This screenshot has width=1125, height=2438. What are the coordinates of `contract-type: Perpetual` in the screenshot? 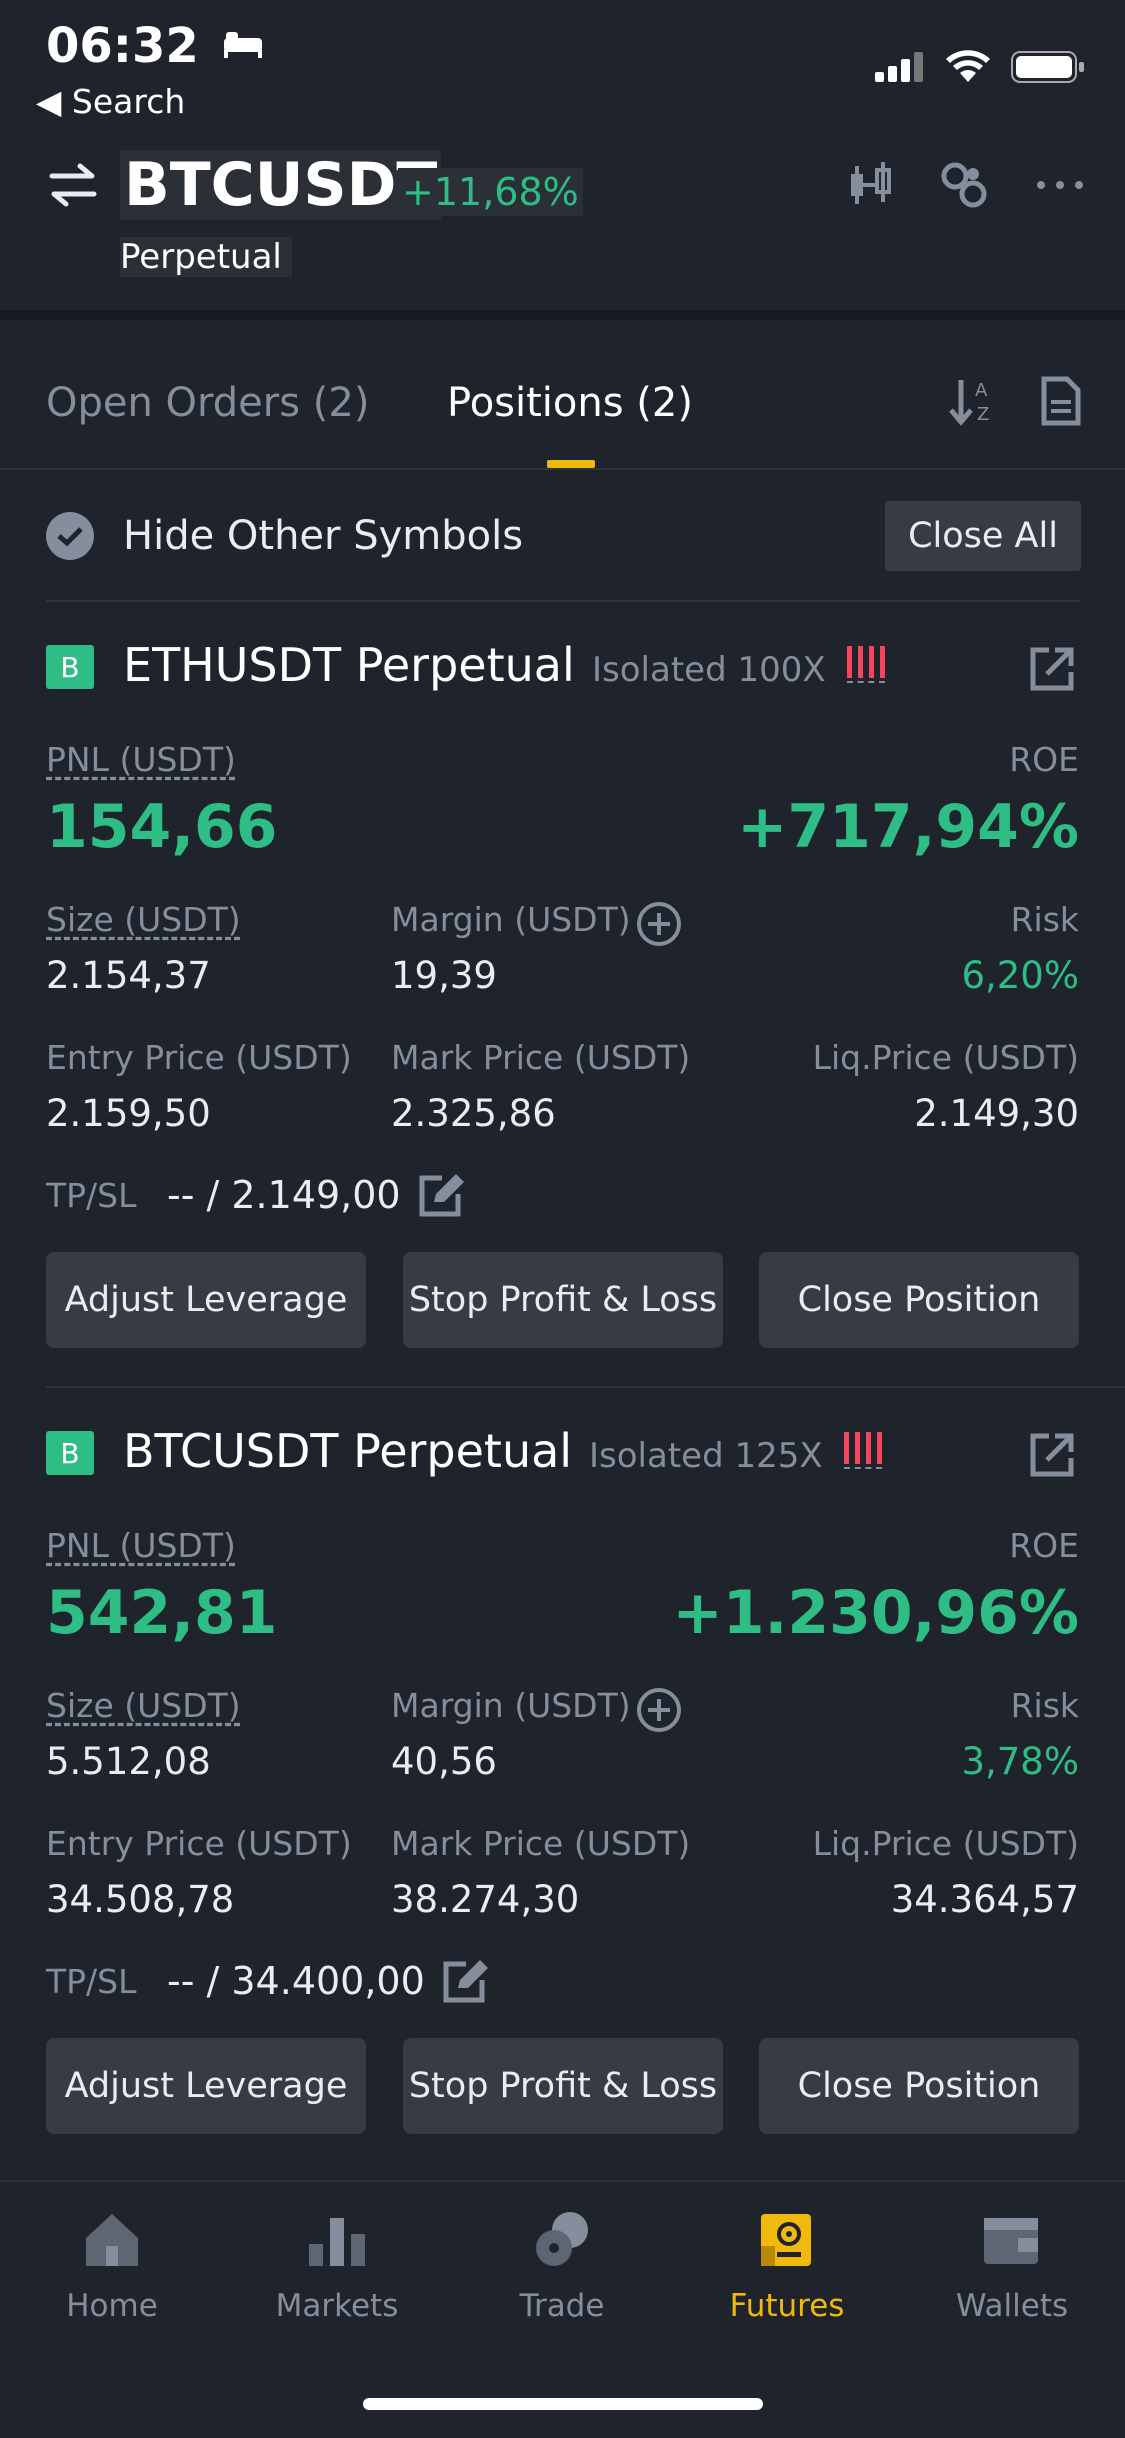 It's located at (206, 257).